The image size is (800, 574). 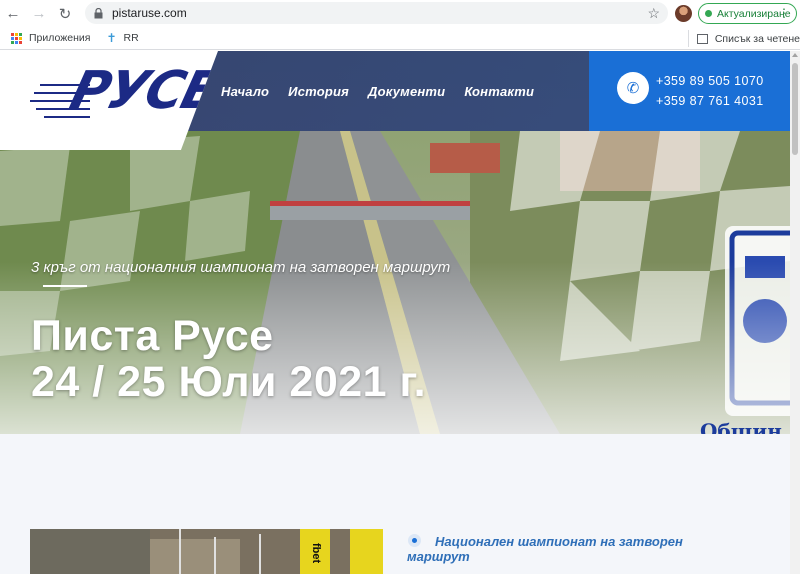 What do you see at coordinates (710, 81) in the screenshot?
I see `phone-number-1: +359 89 505 1070` at bounding box center [710, 81].